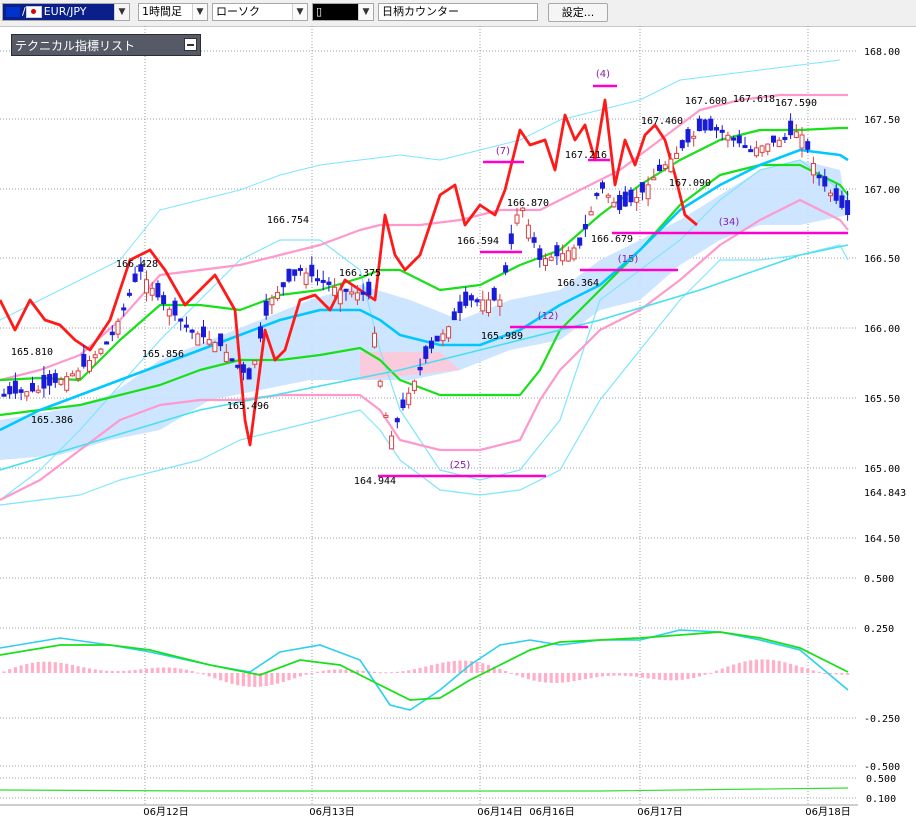 The width and height of the screenshot is (916, 822). Describe the element at coordinates (882, 399) in the screenshot. I see `price-tick-label: 165.50` at that location.